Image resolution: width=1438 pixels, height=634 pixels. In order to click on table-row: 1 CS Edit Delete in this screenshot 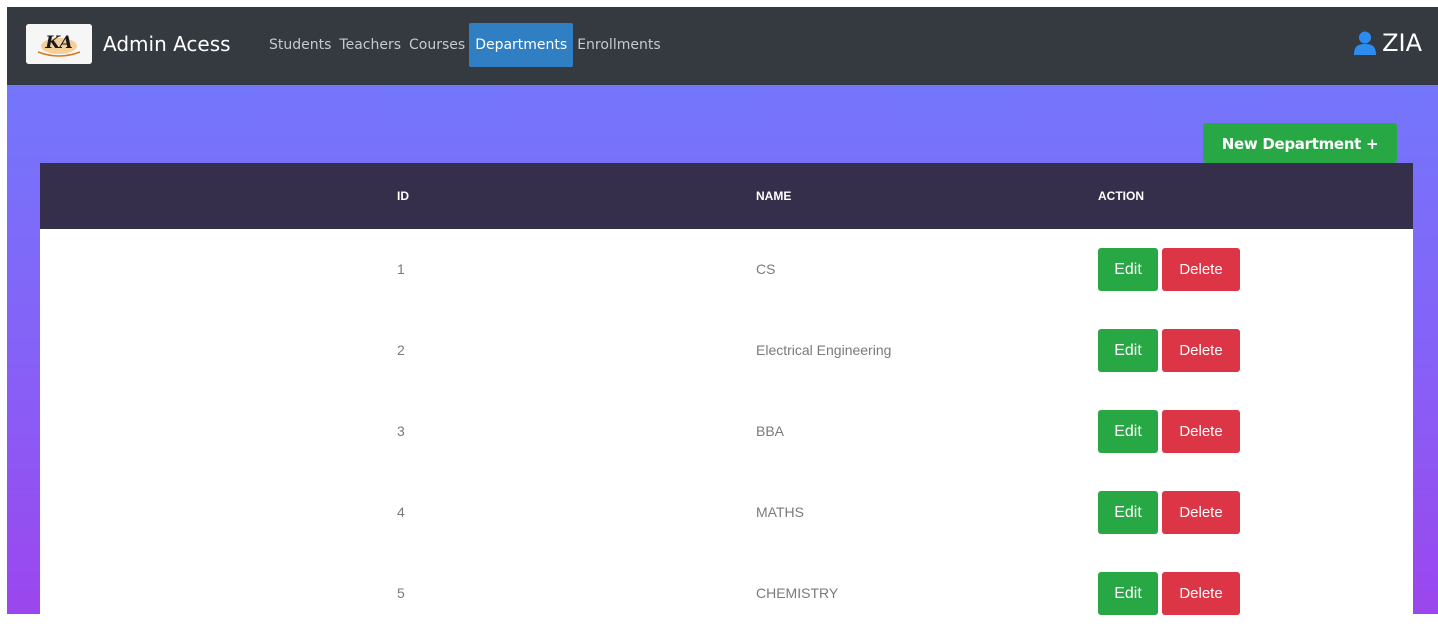, I will do `click(726, 269)`.